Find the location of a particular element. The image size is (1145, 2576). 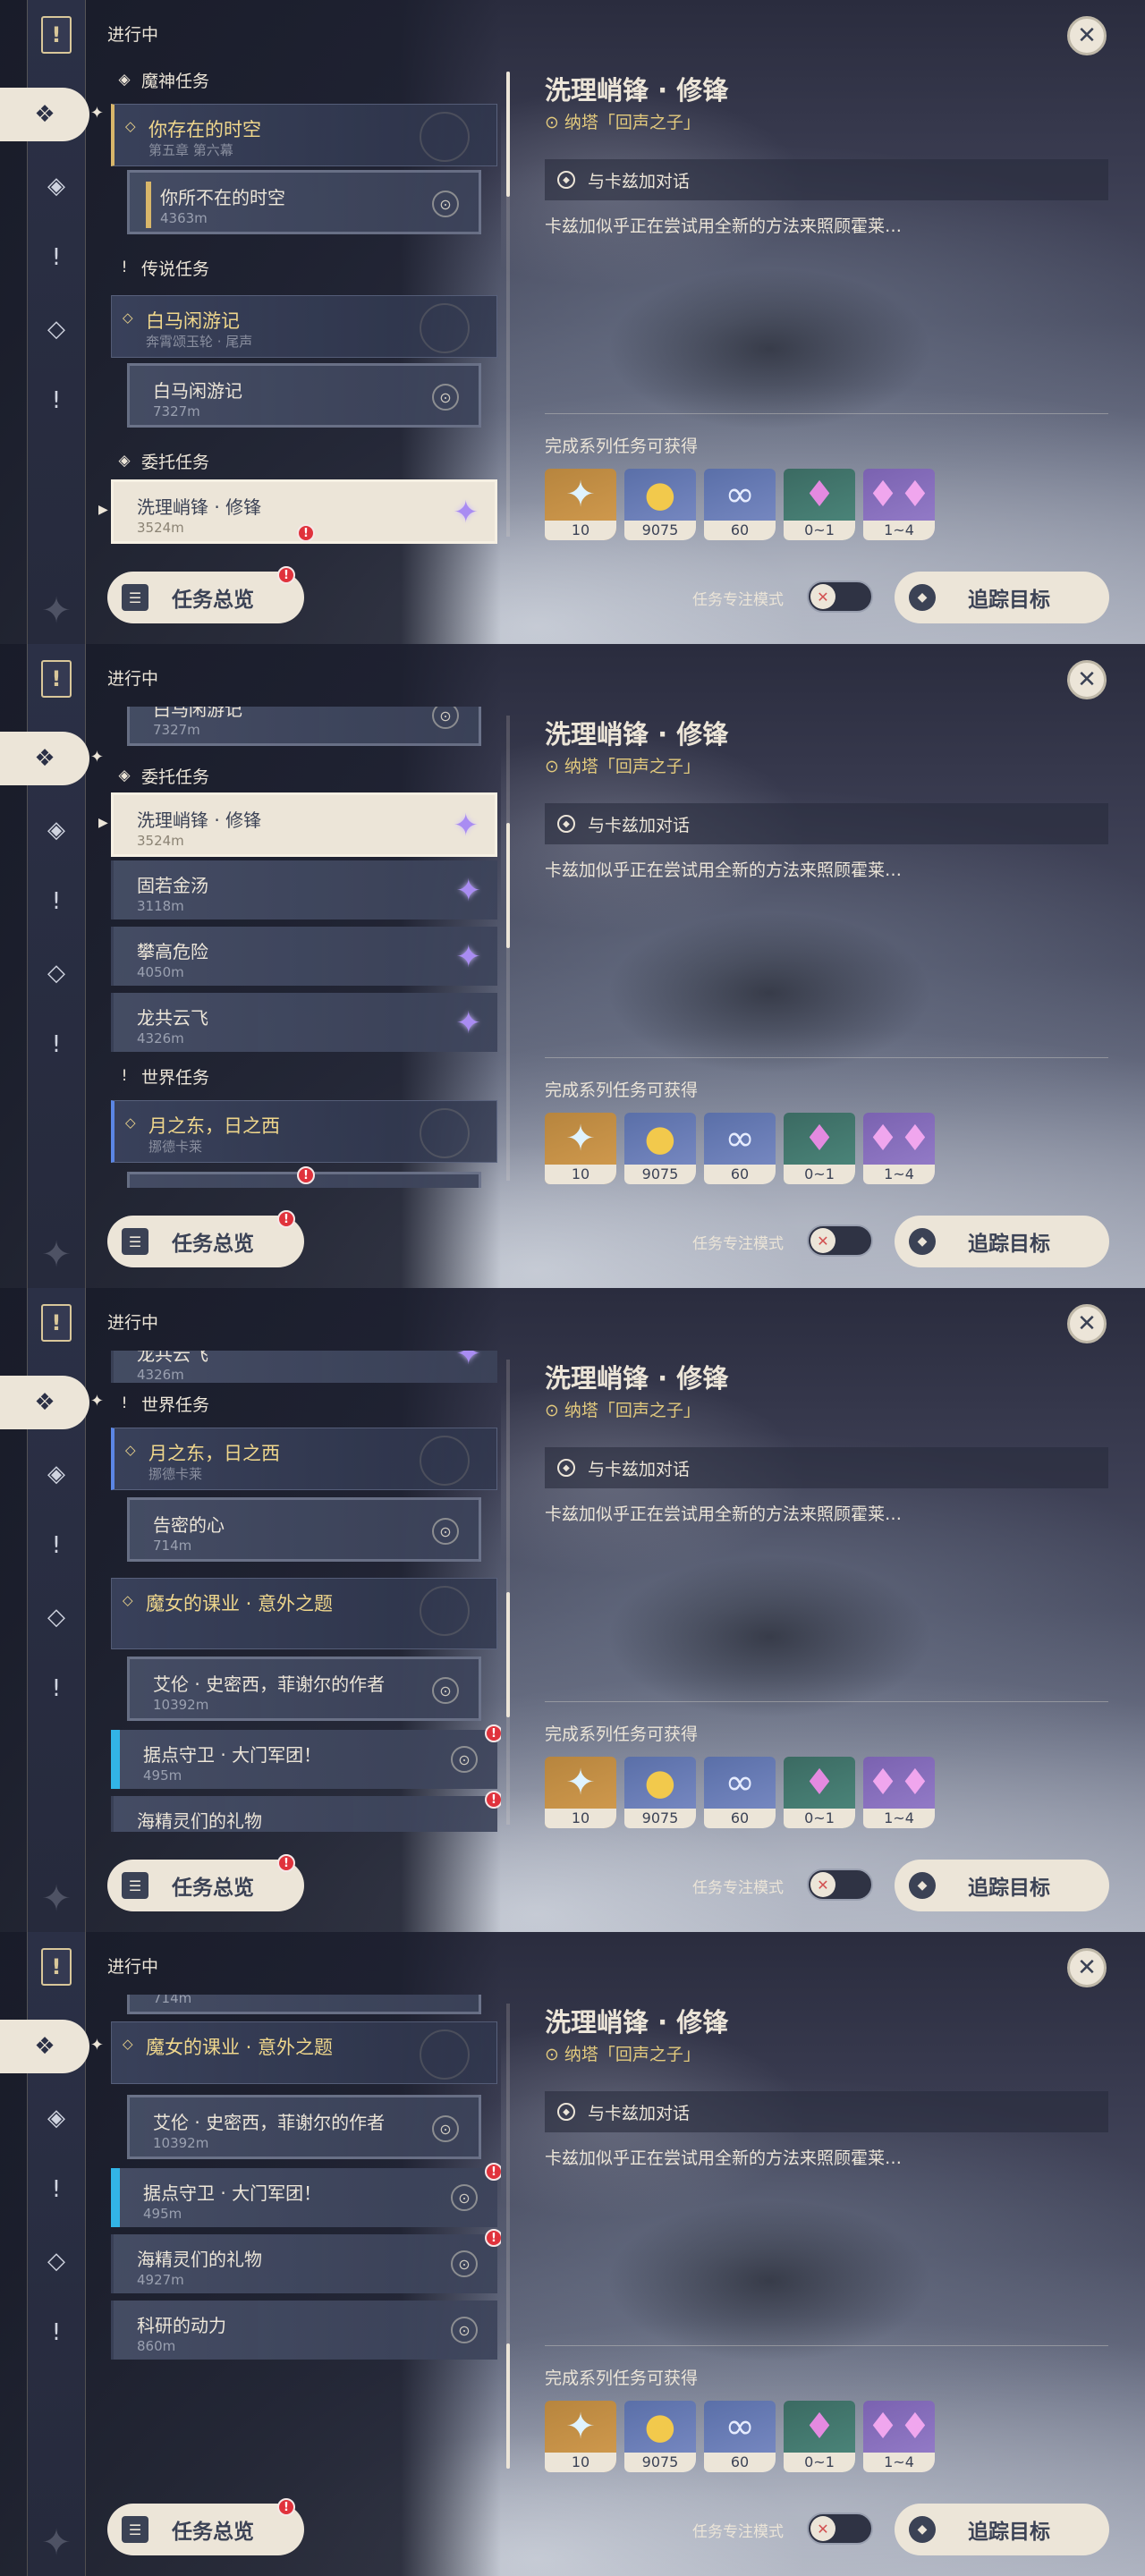

quest-item: 你所不在的时空 4363m ⊙ is located at coordinates (304, 202).